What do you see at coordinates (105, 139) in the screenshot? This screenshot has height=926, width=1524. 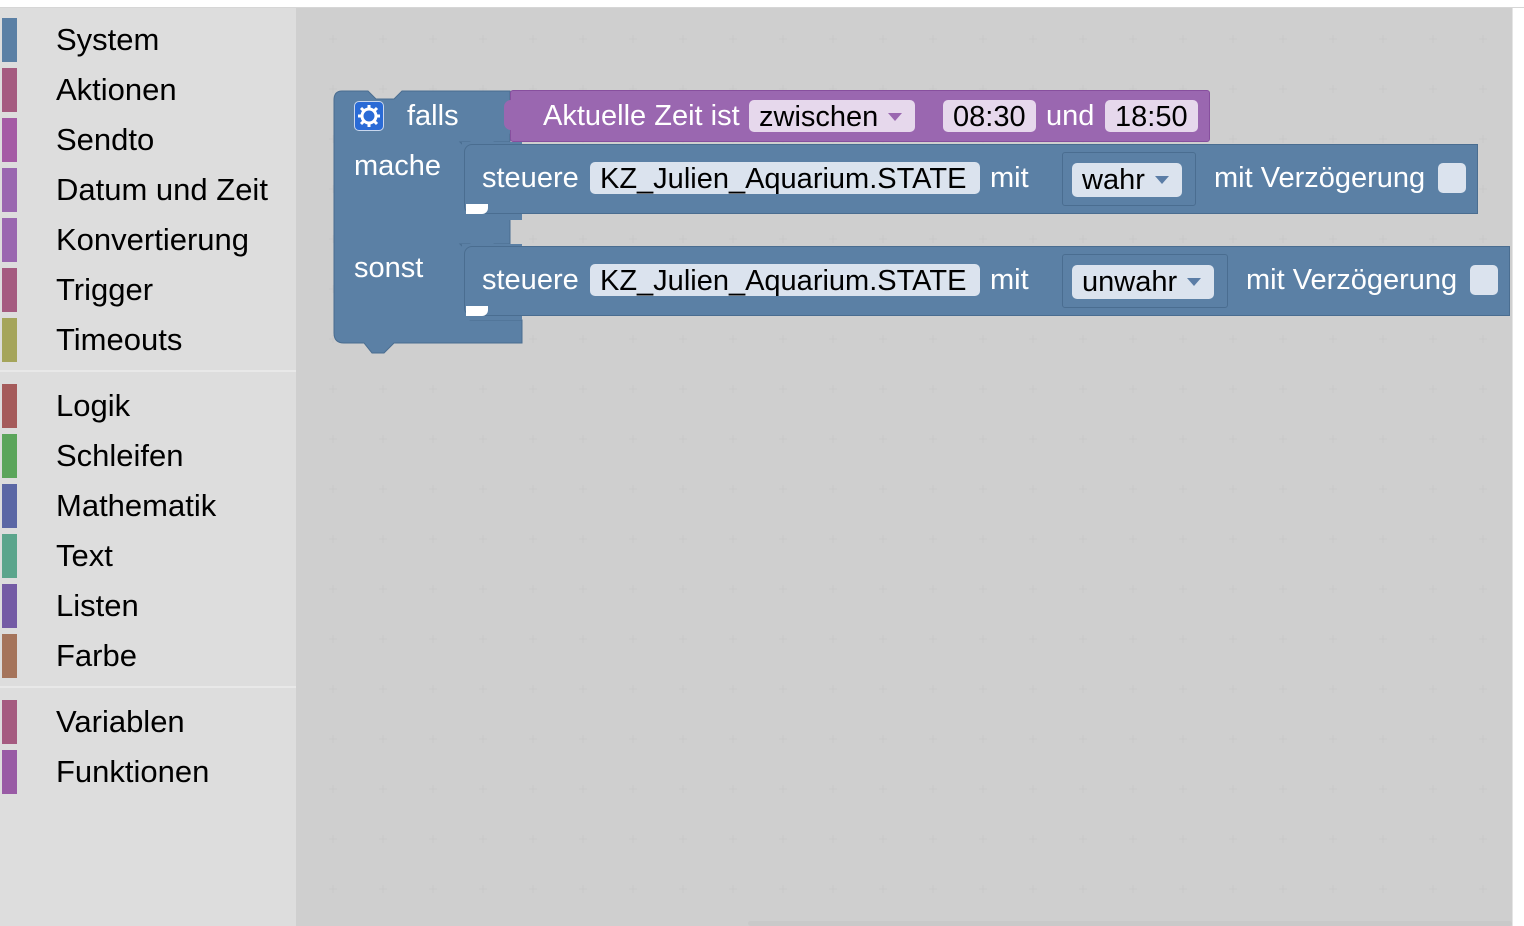 I see `toolbox-category-label: Sendto` at bounding box center [105, 139].